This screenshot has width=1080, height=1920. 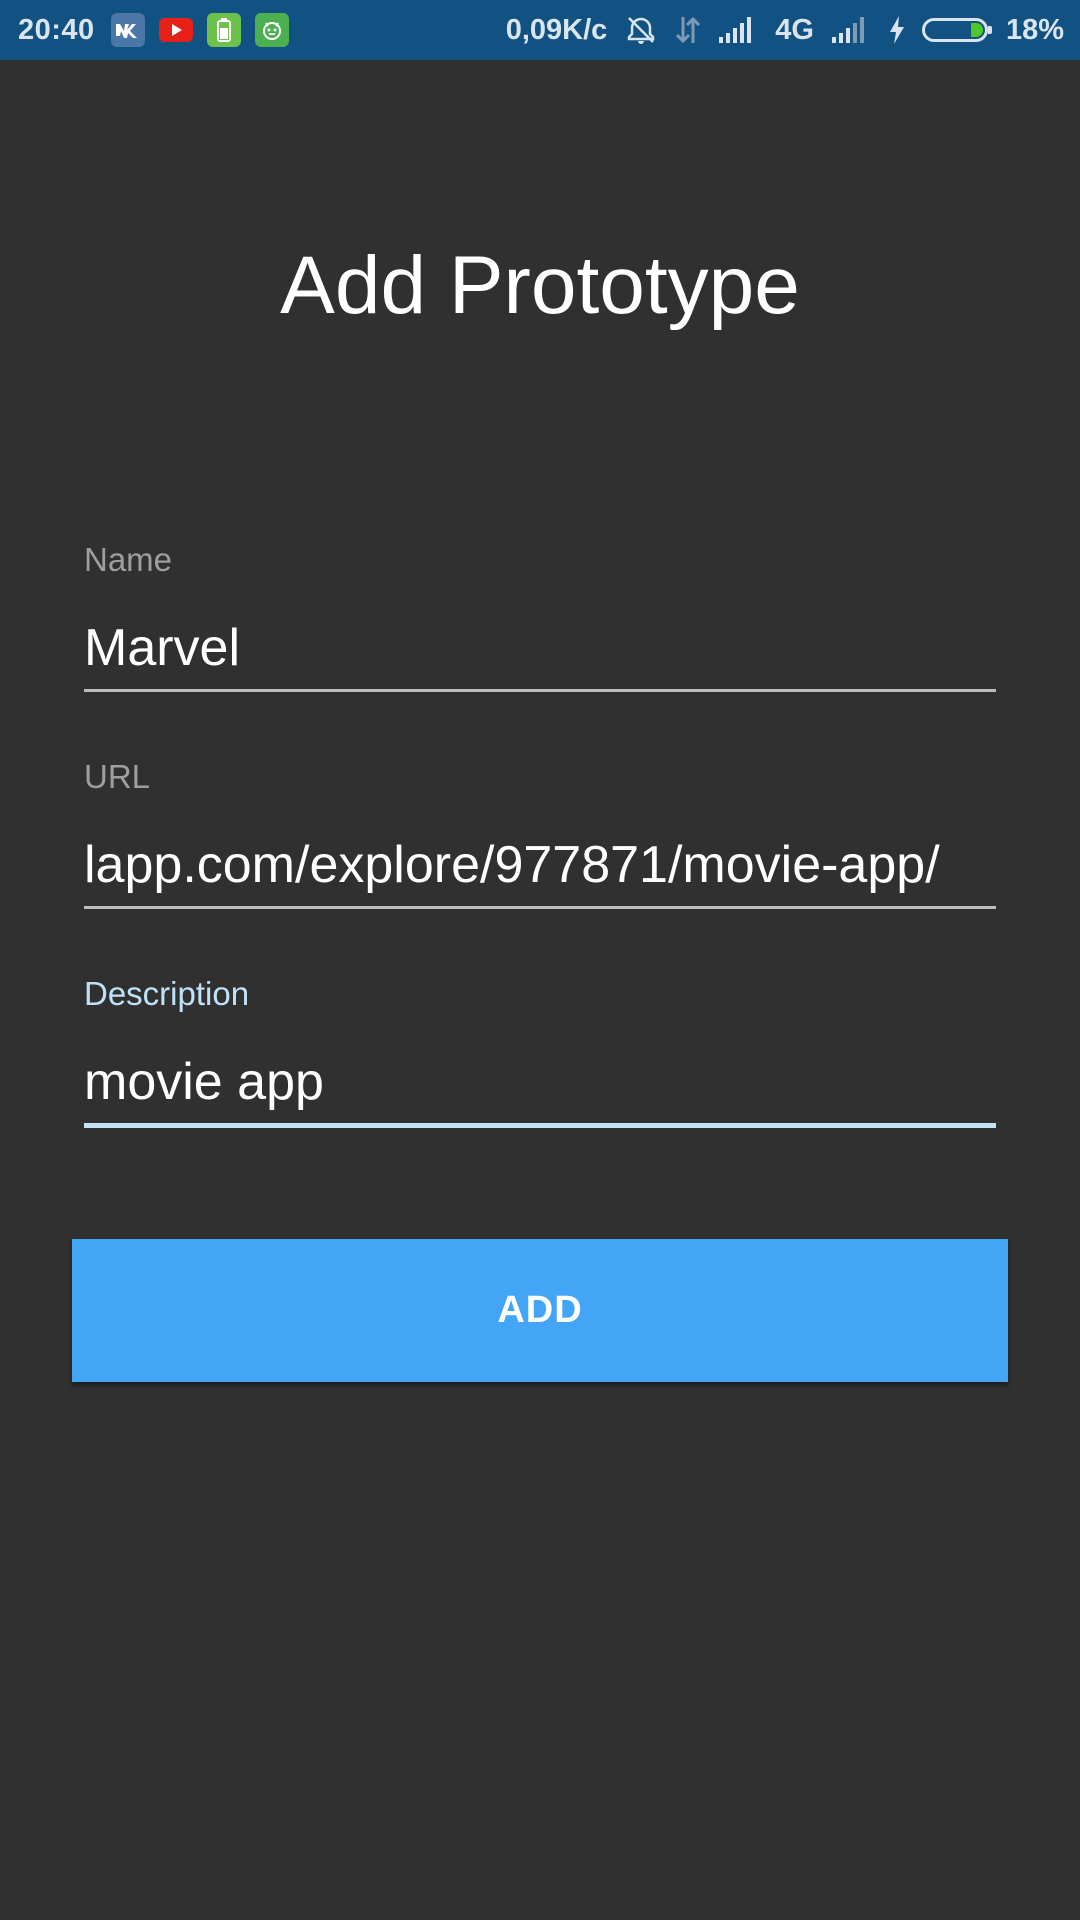 I want to click on battery-app-icon, so click(x=223, y=30).